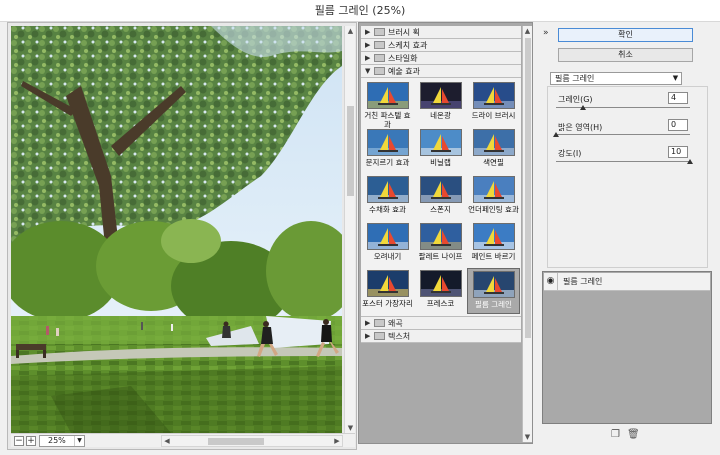 The width and height of the screenshot is (720, 455). Describe the element at coordinates (623, 108) in the screenshot. I see `grain-slider` at that location.